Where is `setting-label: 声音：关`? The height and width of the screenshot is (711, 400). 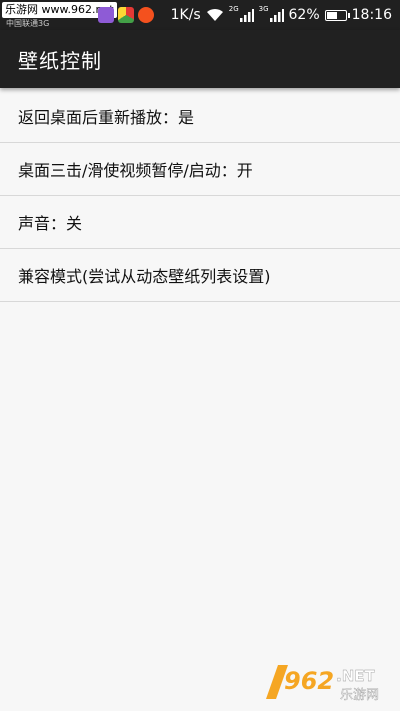 setting-label: 声音：关 is located at coordinates (50, 223).